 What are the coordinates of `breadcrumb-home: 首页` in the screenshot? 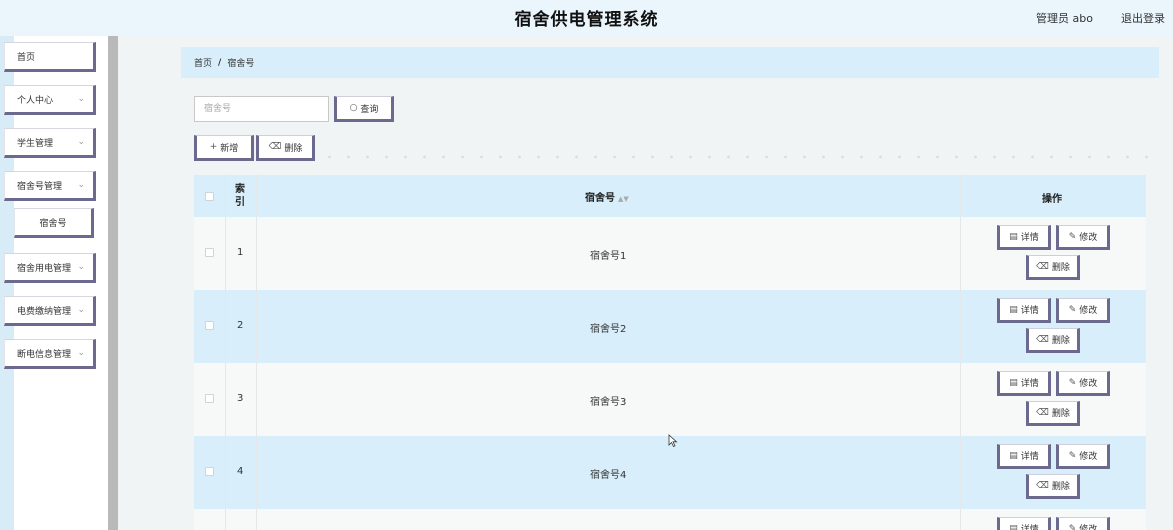 It's located at (203, 62).